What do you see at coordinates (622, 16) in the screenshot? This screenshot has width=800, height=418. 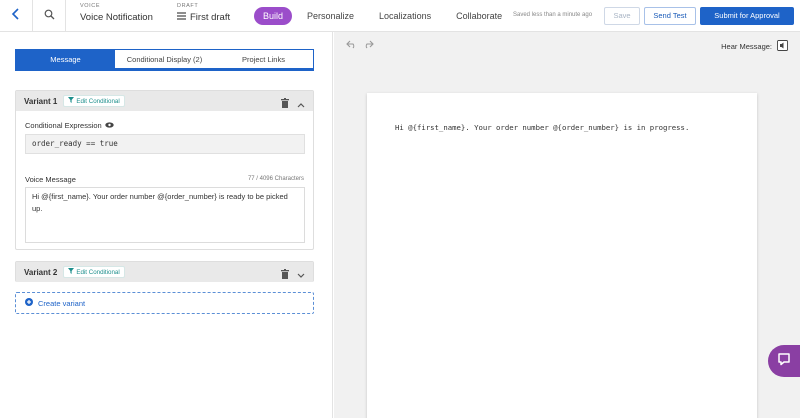 I see `save-button: Save` at bounding box center [622, 16].